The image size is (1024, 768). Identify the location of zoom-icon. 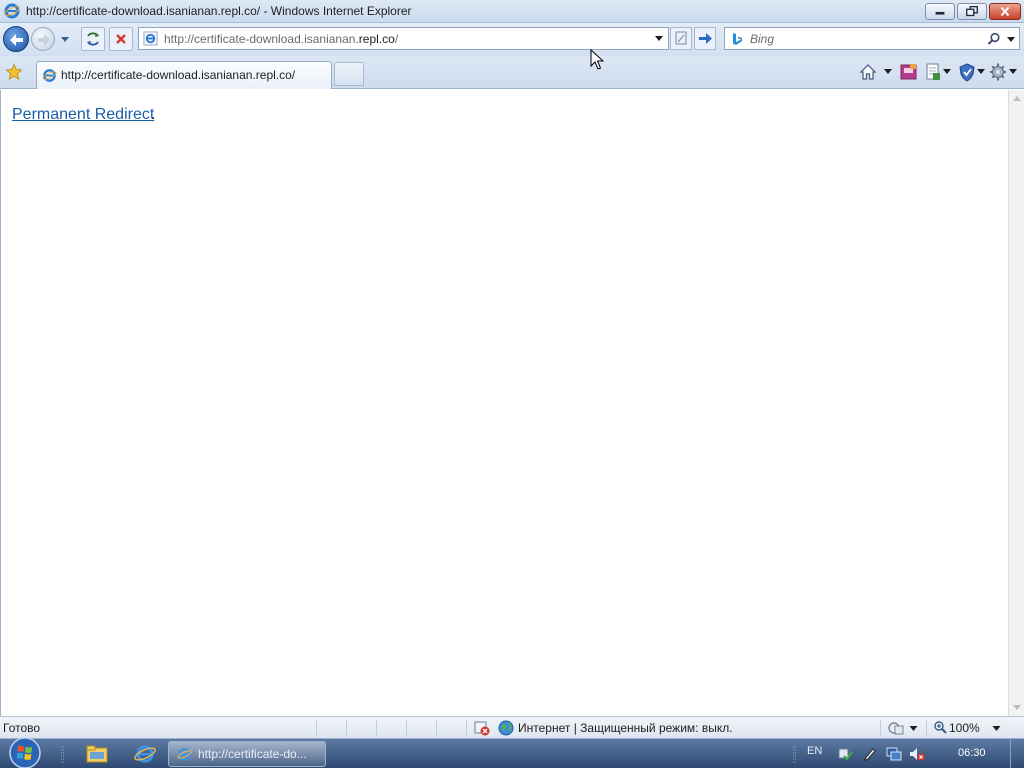
(940, 727).